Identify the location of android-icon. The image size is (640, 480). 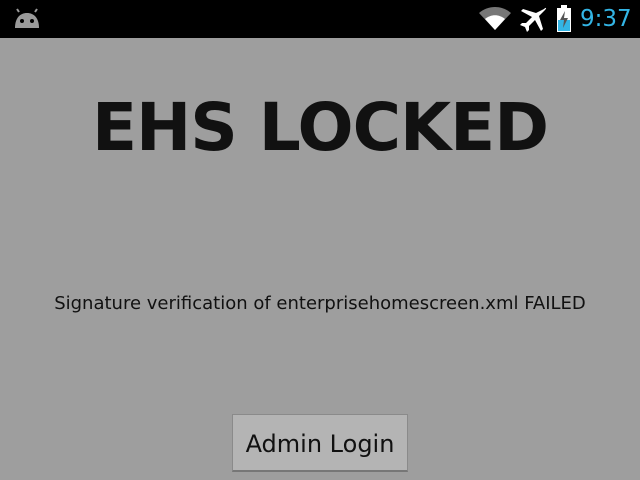
(27, 19).